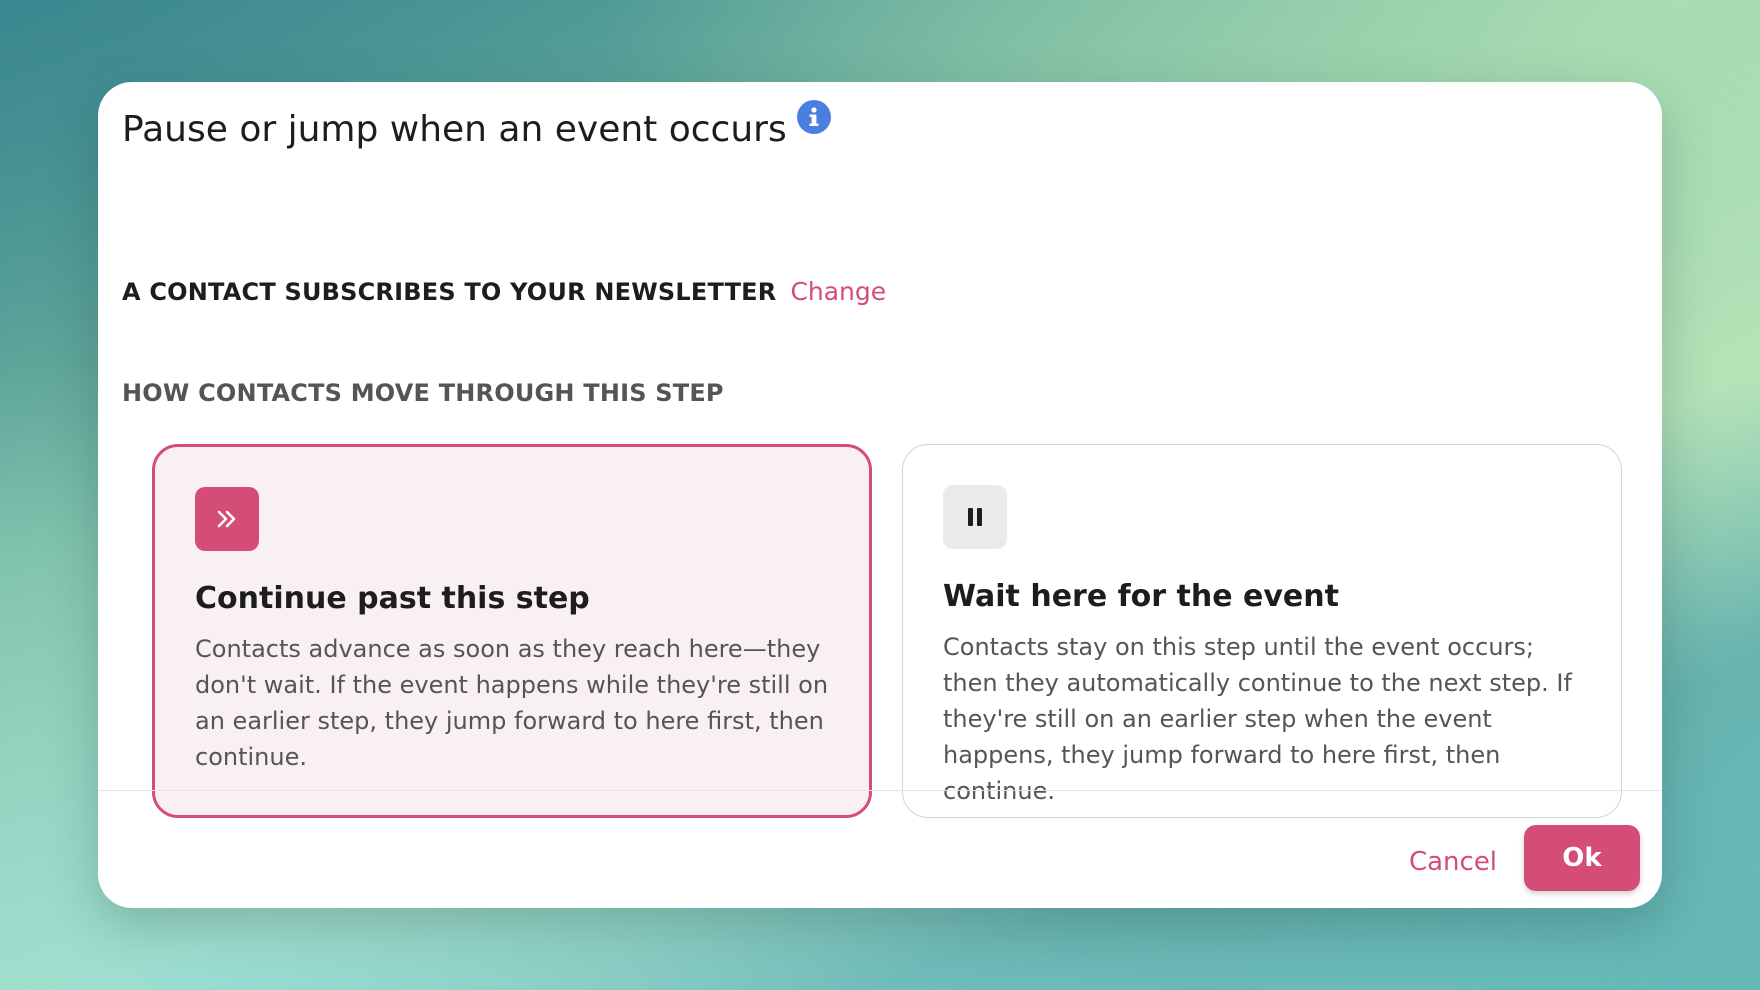 The height and width of the screenshot is (990, 1760). I want to click on info-icon-glyph, so click(814, 116).